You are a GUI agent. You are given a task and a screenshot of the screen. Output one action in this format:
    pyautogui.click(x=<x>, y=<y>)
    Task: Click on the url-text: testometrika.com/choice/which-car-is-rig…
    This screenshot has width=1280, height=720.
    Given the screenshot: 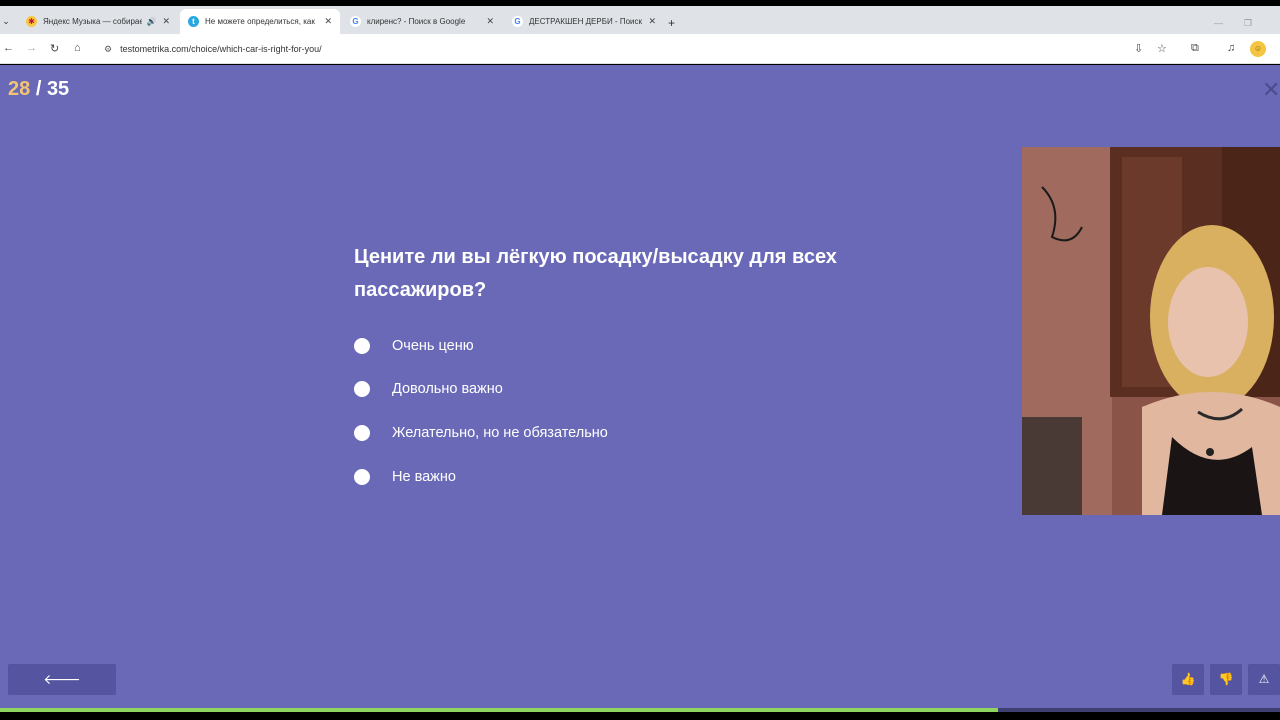 What is the action you would take?
    pyautogui.click(x=221, y=49)
    